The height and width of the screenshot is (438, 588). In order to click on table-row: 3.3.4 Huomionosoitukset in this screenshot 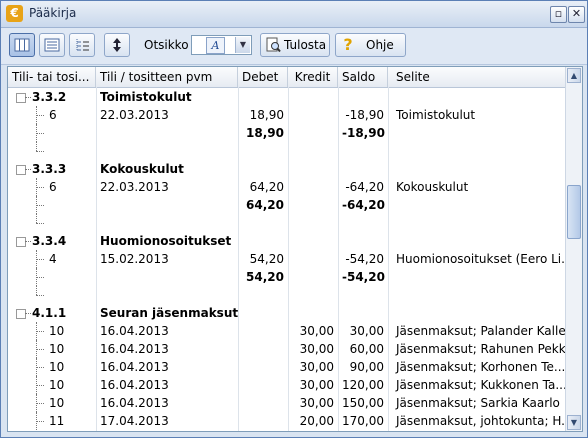, I will do `click(286, 241)`.